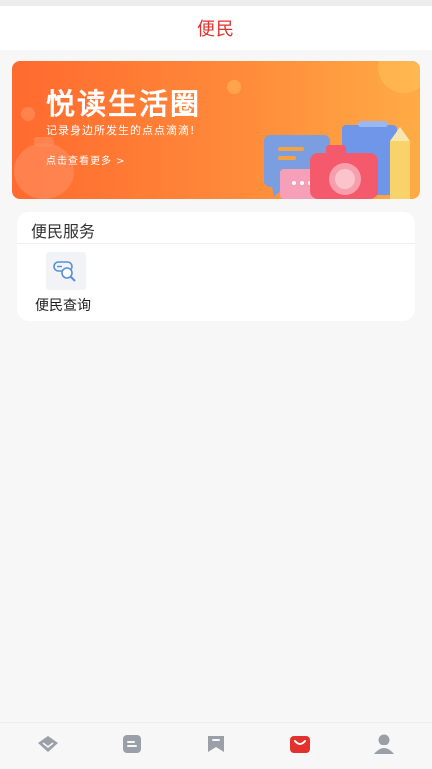 The image size is (432, 769). I want to click on shopping-bag-icon, so click(300, 746).